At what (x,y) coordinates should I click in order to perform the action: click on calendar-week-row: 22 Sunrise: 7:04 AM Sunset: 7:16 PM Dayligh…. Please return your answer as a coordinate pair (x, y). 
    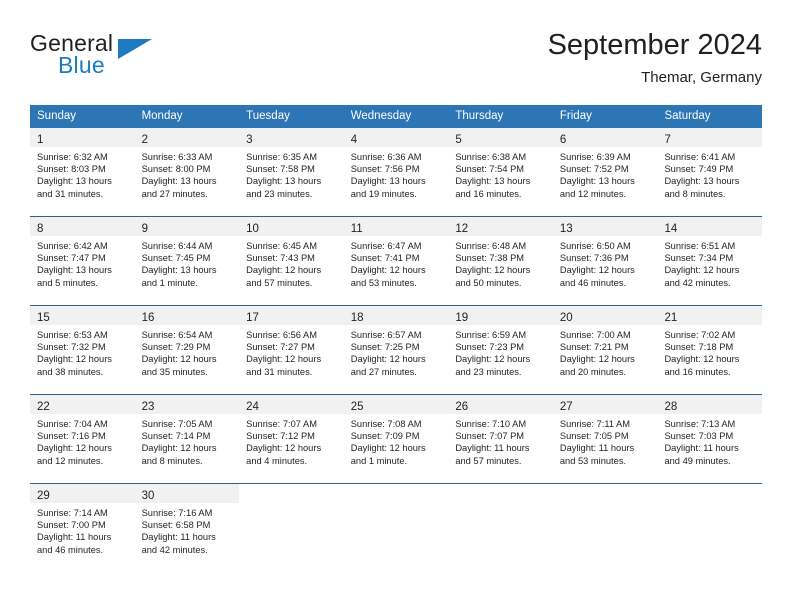
    Looking at the image, I should click on (396, 439).